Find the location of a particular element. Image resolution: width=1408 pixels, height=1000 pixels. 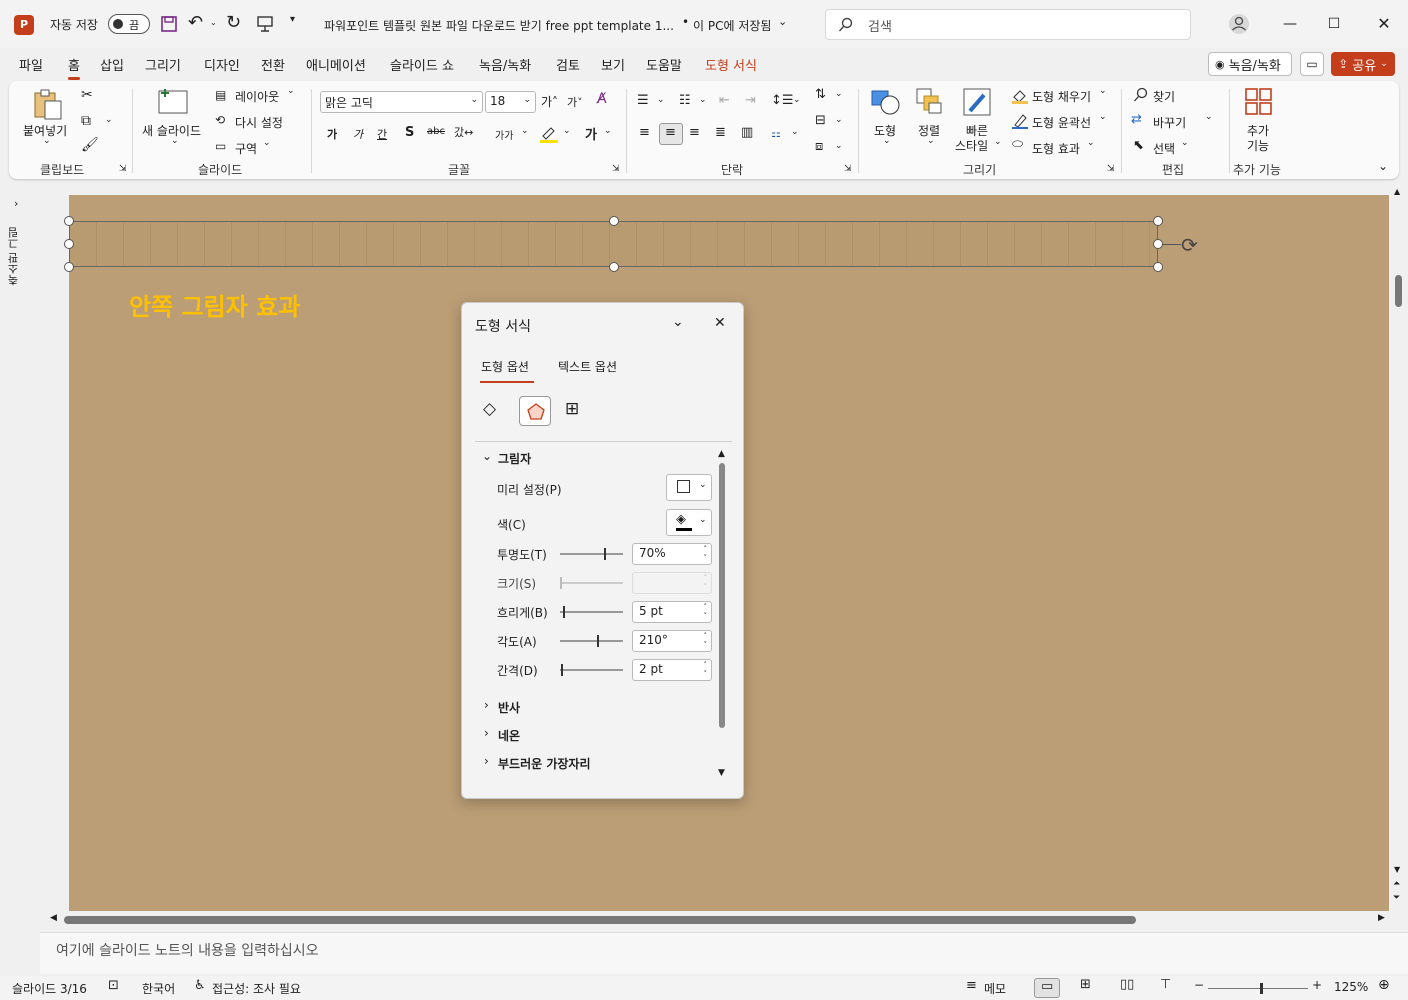

paragraph-launcher-icon: ⇲ is located at coordinates (848, 169).